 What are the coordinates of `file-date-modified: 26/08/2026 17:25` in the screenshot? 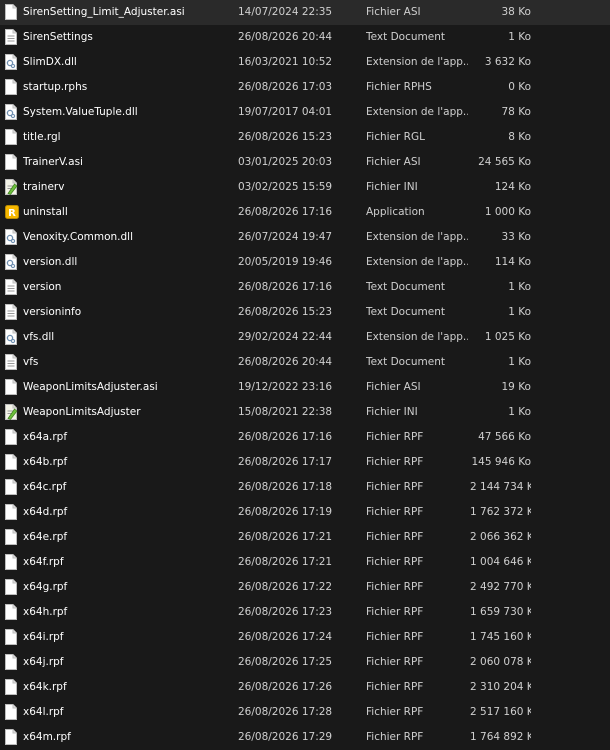 It's located at (285, 662).